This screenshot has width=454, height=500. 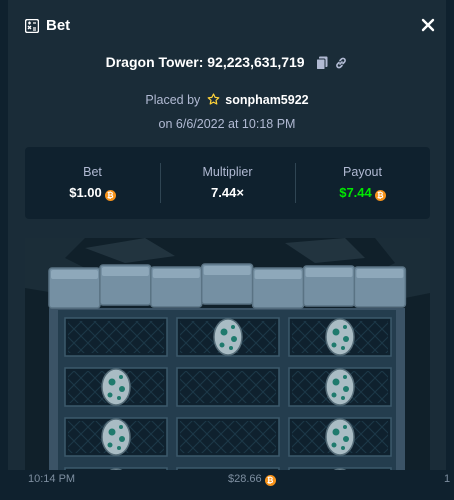 I want to click on bet-date: on 6/6/2022 at 10:18 PM, so click(x=227, y=124).